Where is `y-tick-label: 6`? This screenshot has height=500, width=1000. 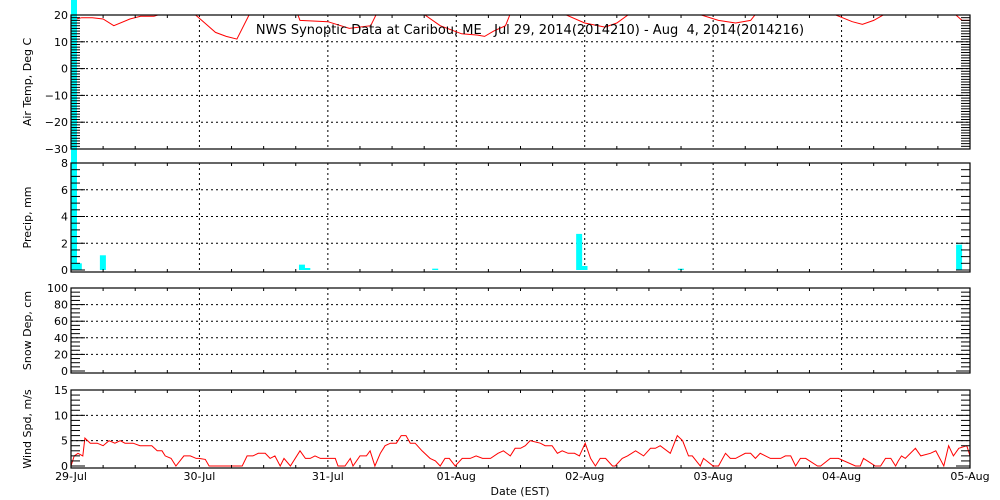 y-tick-label: 6 is located at coordinates (64, 190).